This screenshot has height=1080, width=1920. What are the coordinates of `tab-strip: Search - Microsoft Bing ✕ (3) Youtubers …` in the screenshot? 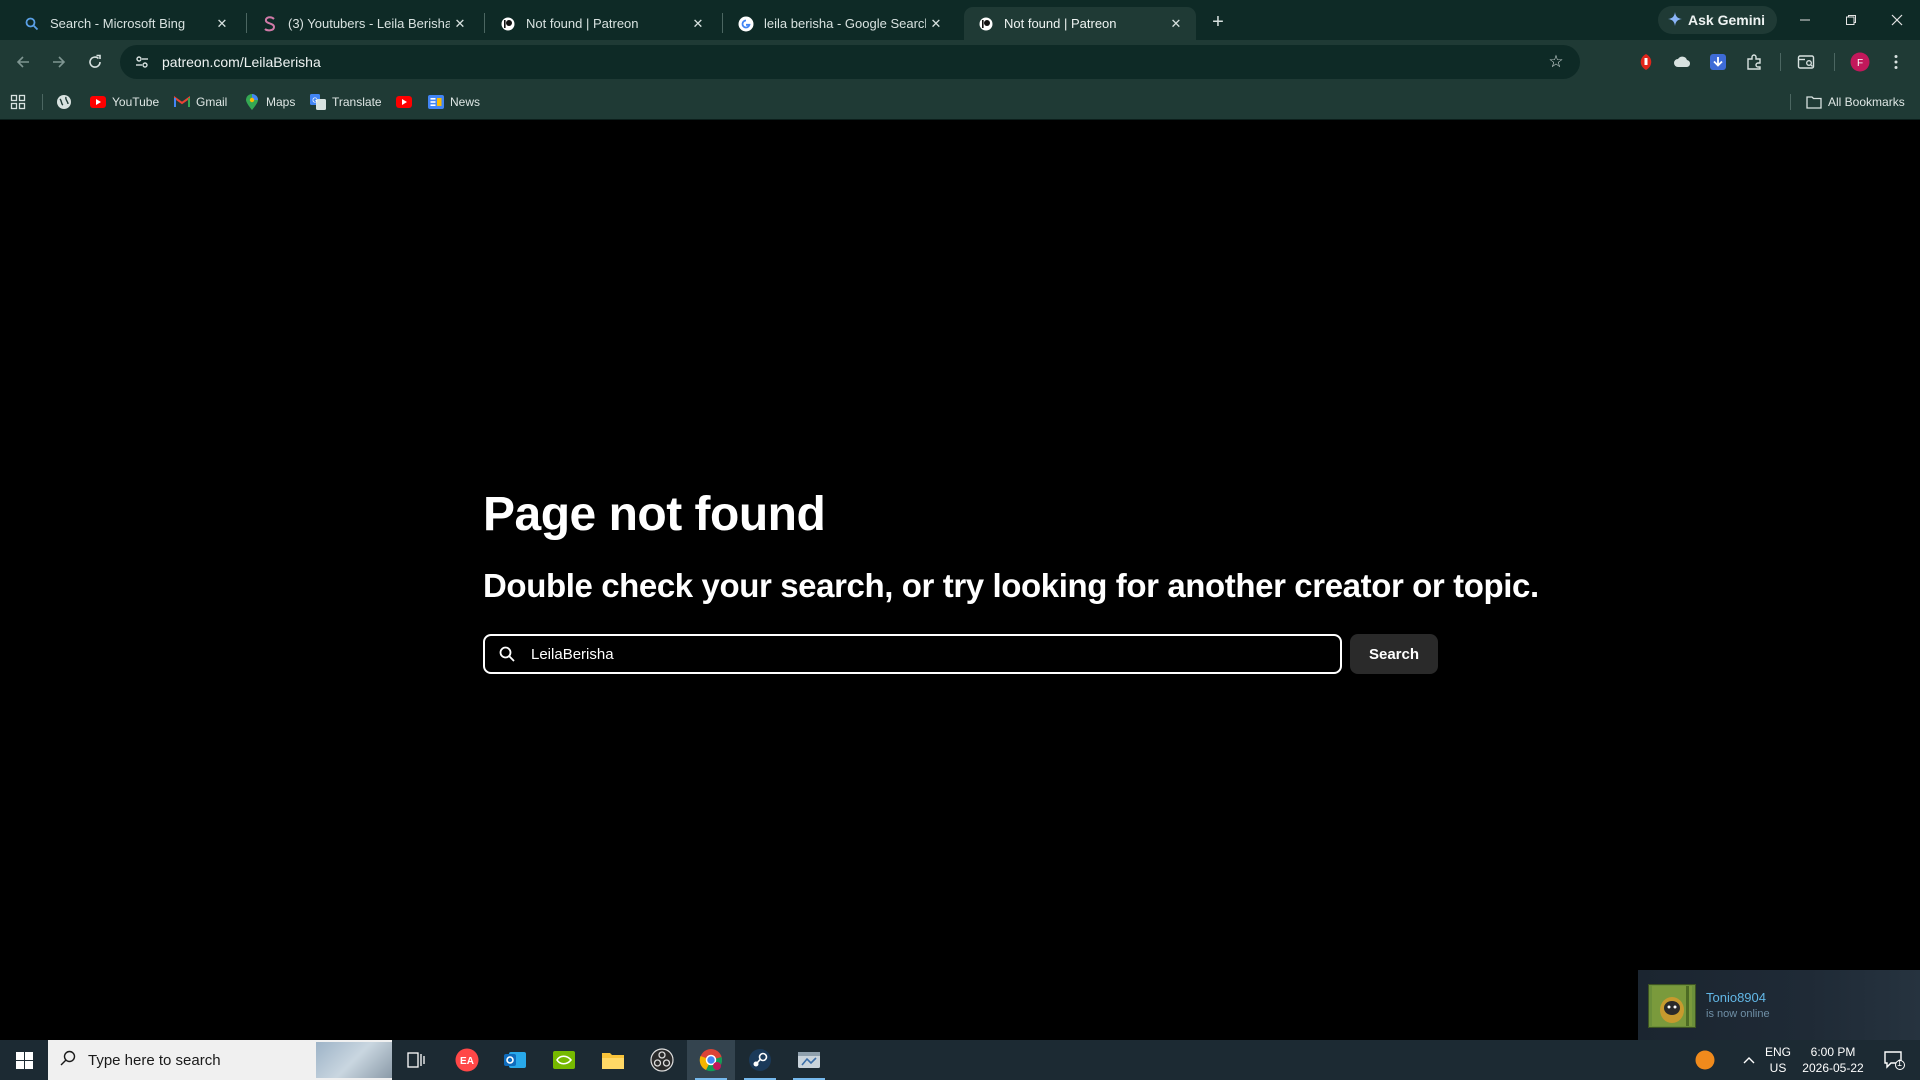 It's located at (960, 20).